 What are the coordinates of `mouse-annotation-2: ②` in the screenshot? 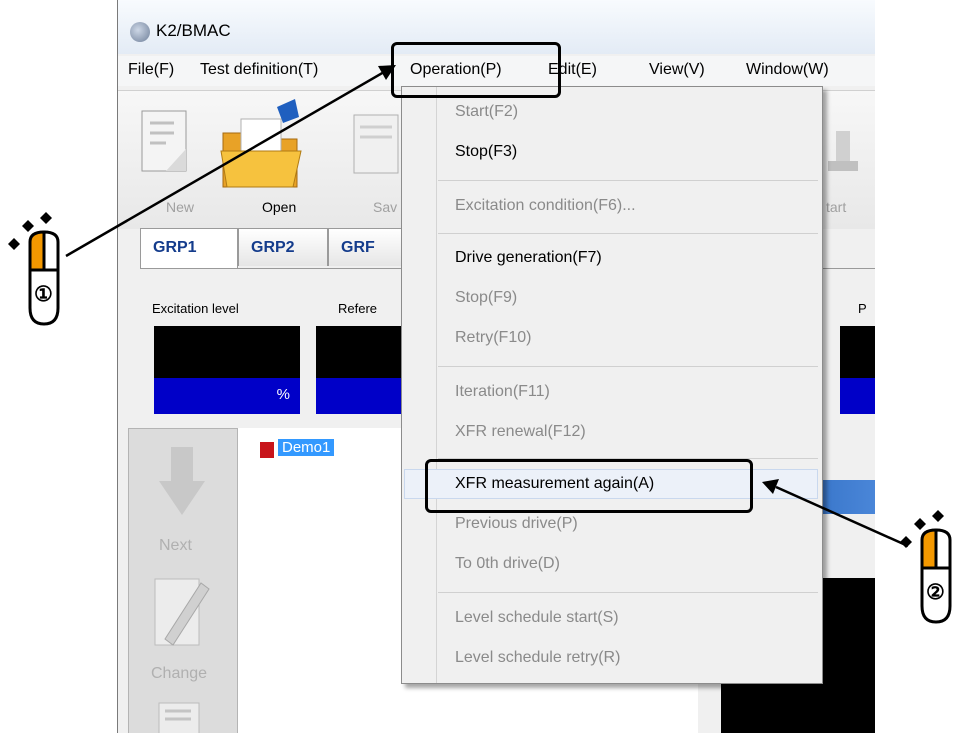 It's located at (933, 569).